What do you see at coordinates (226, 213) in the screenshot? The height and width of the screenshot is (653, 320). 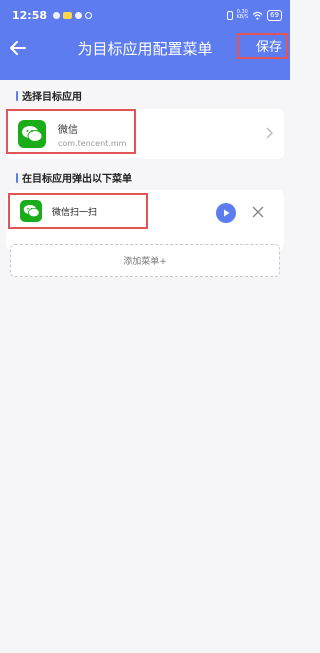 I see `play-icon` at bounding box center [226, 213].